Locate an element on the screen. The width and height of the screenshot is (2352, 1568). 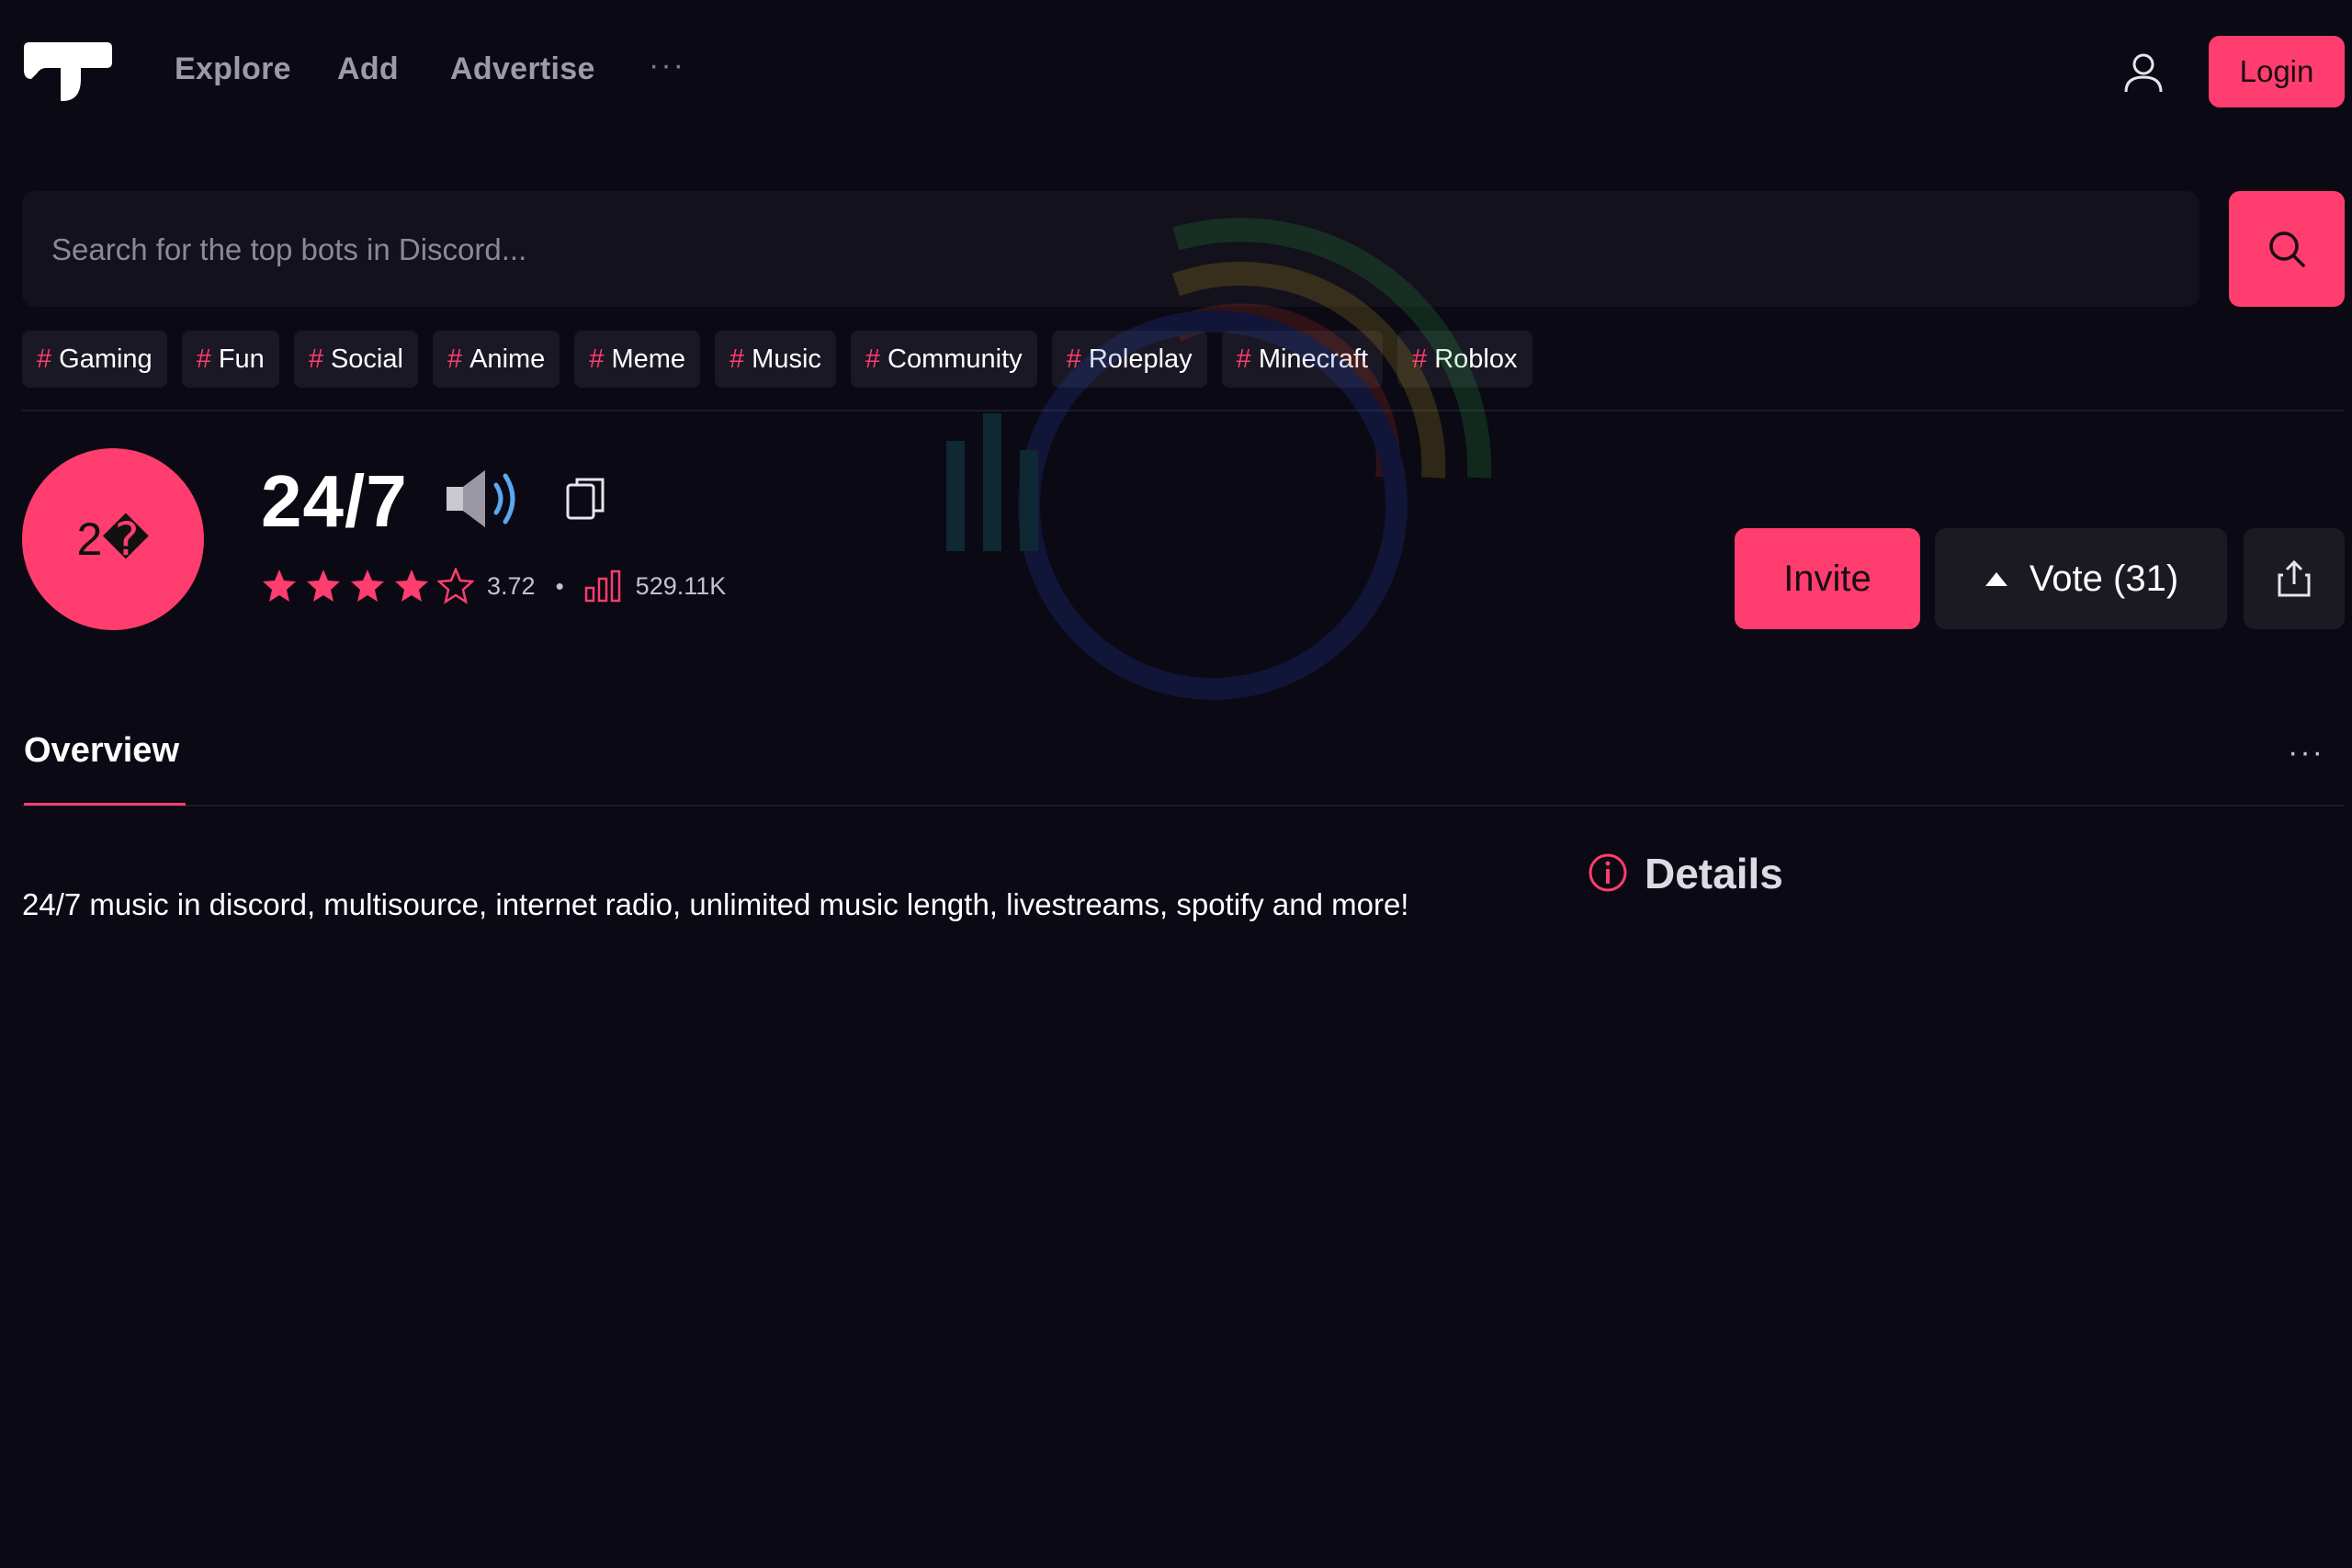
tag-meme: # Meme is located at coordinates (637, 359).